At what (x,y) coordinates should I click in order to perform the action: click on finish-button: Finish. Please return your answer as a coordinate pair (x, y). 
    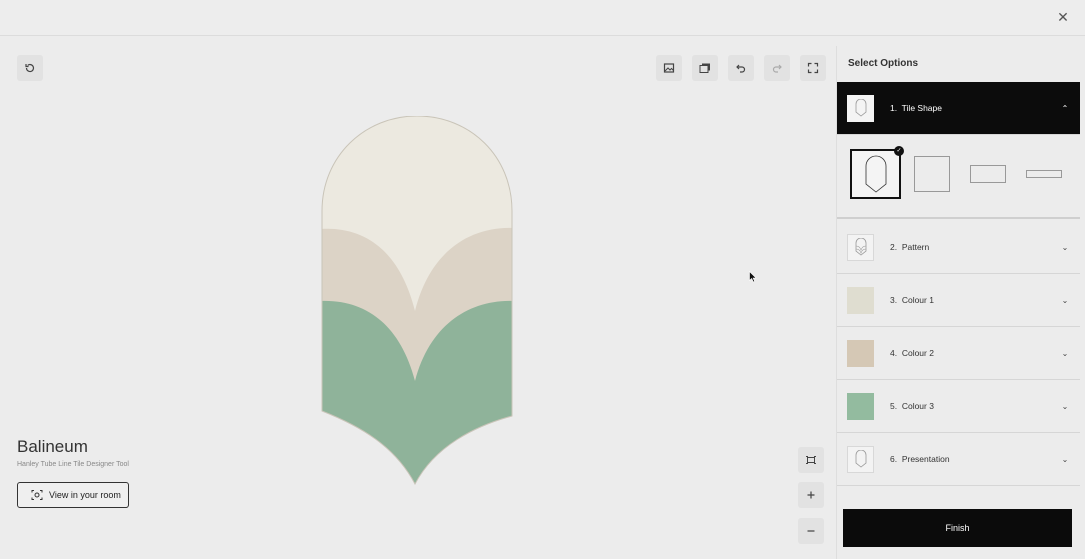
    Looking at the image, I should click on (957, 528).